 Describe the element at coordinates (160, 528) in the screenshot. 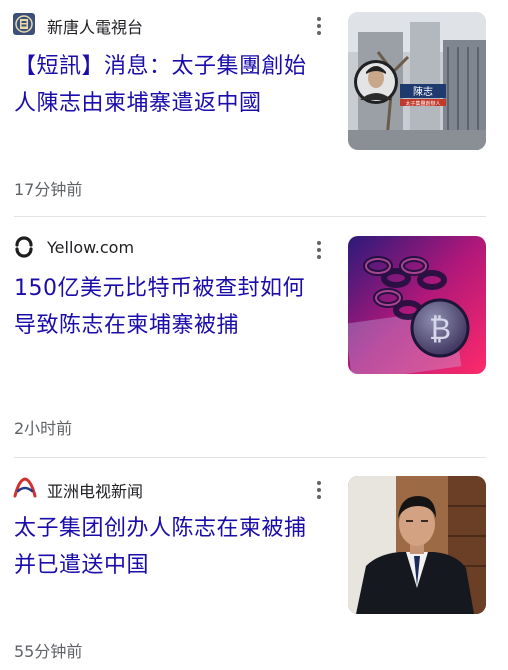

I see `headline-line: 太子集团创办人陈志在柬被捕` at that location.